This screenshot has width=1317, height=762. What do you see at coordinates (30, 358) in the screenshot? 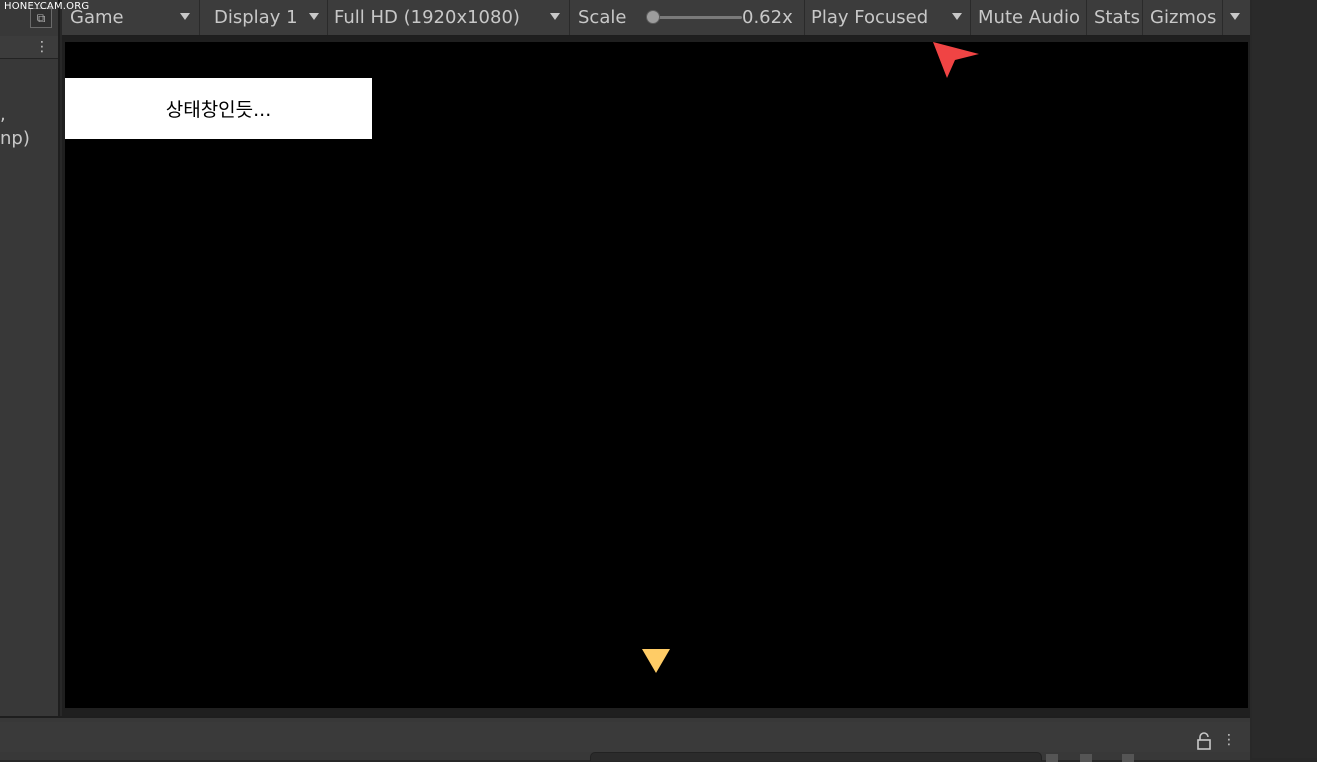
I see `hierarchy-panel: ⋮ , np)` at bounding box center [30, 358].